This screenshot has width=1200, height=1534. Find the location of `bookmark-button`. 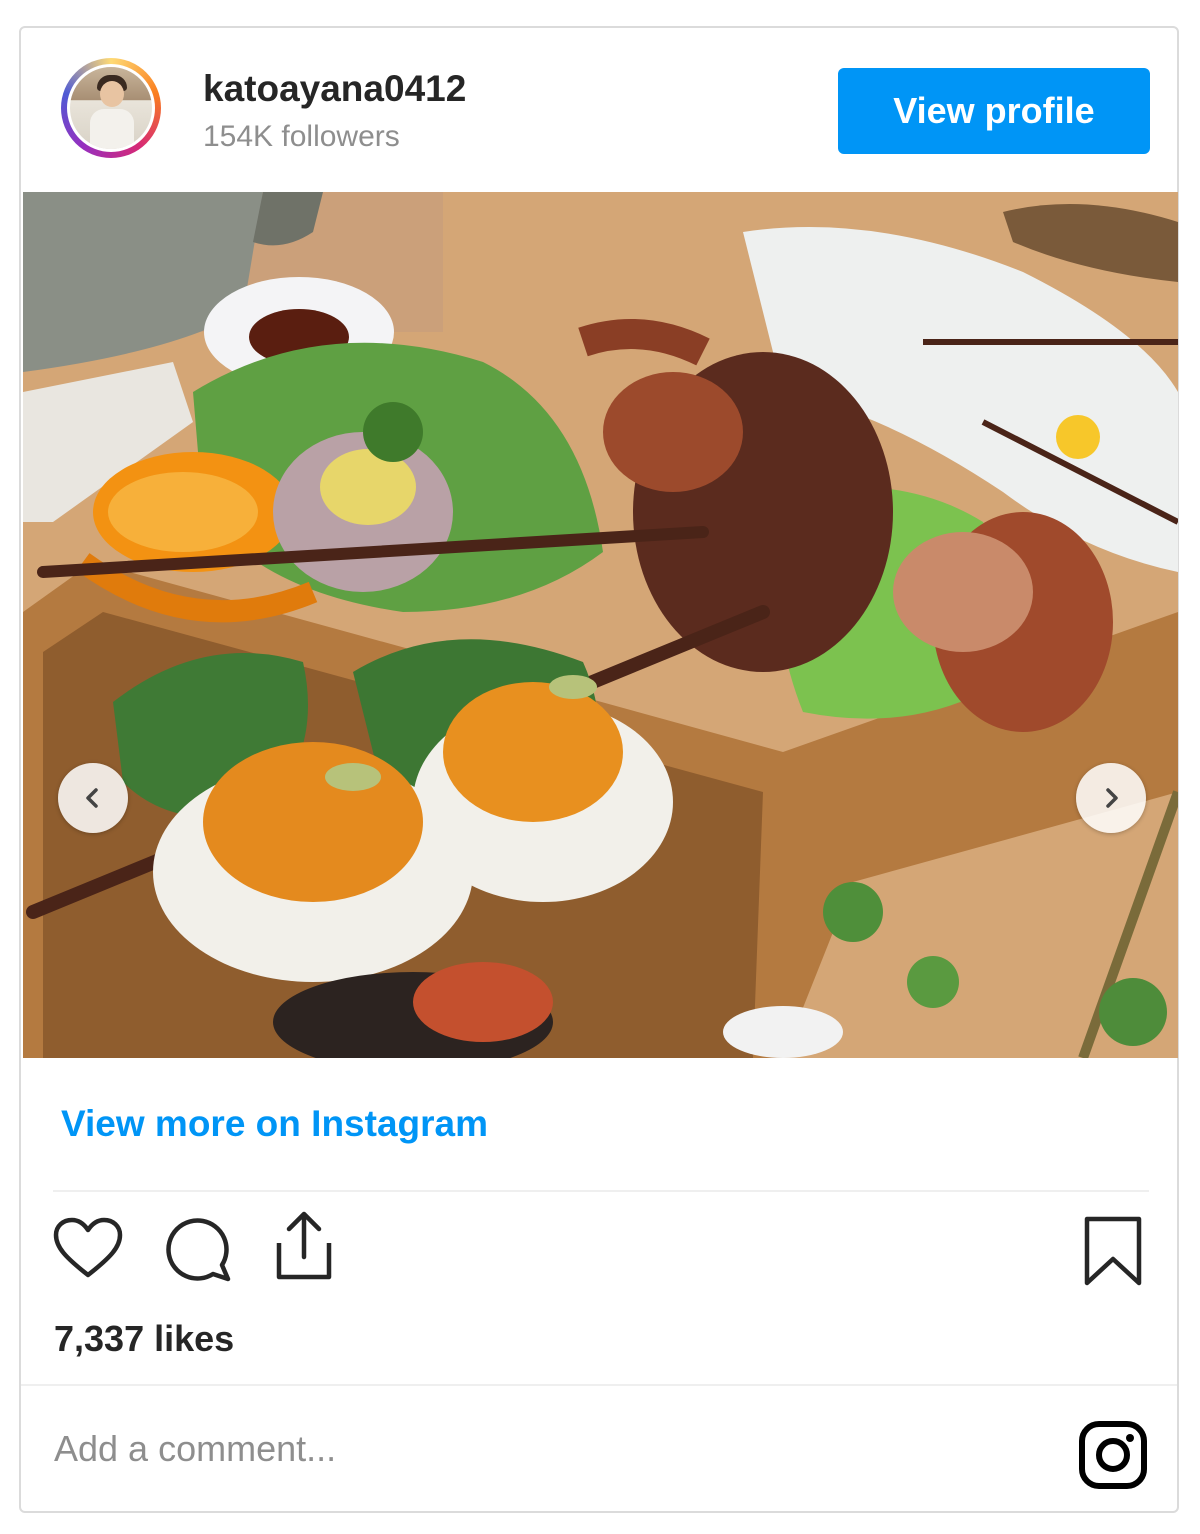

bookmark-button is located at coordinates (1113, 1253).